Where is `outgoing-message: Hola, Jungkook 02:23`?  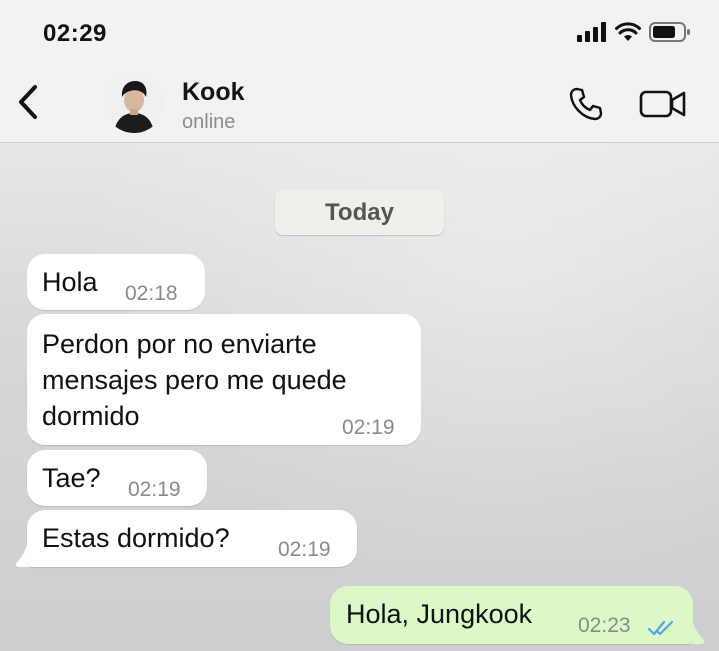 outgoing-message: Hola, Jungkook 02:23 is located at coordinates (511, 615).